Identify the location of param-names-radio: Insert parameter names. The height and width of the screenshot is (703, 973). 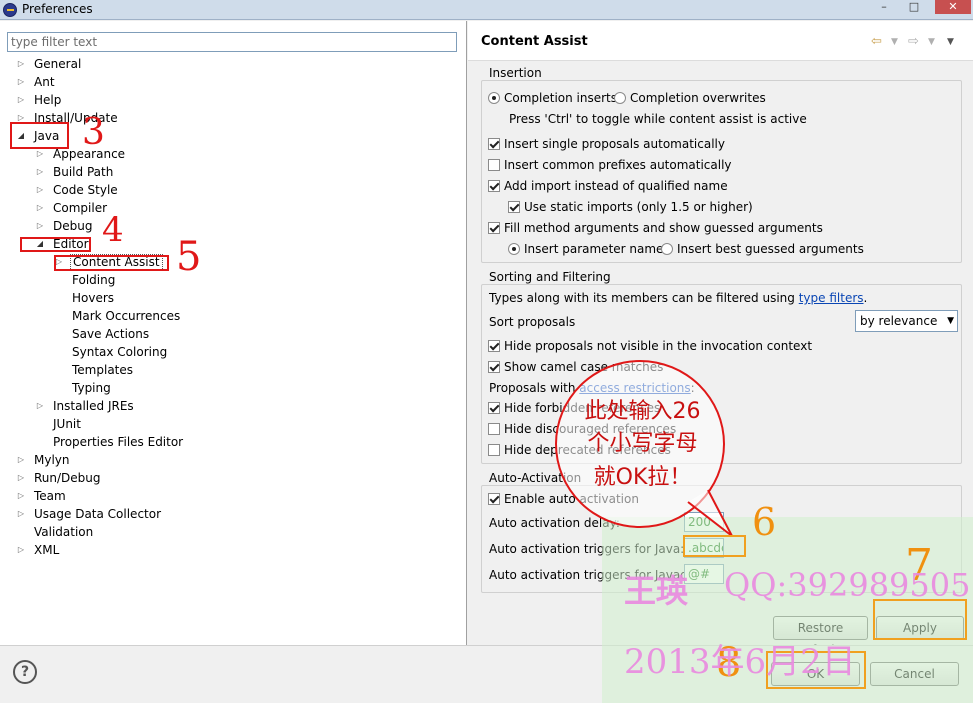
(589, 249).